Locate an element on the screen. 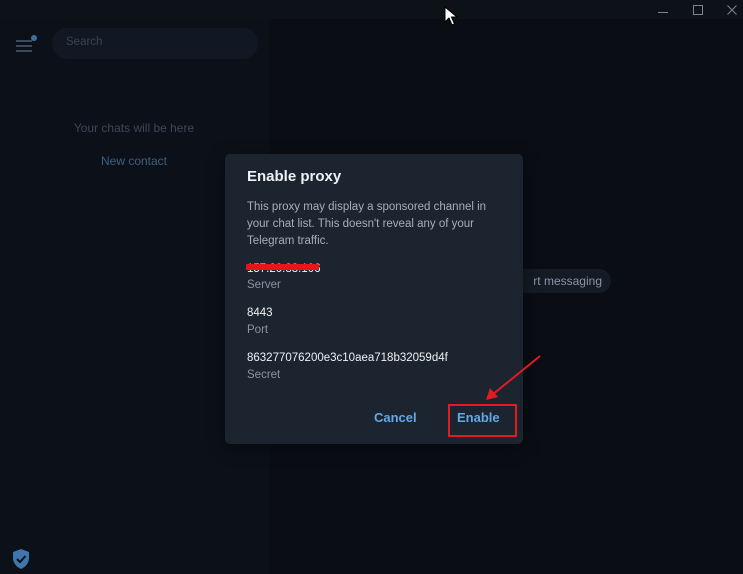  port-label: Port is located at coordinates (258, 330).